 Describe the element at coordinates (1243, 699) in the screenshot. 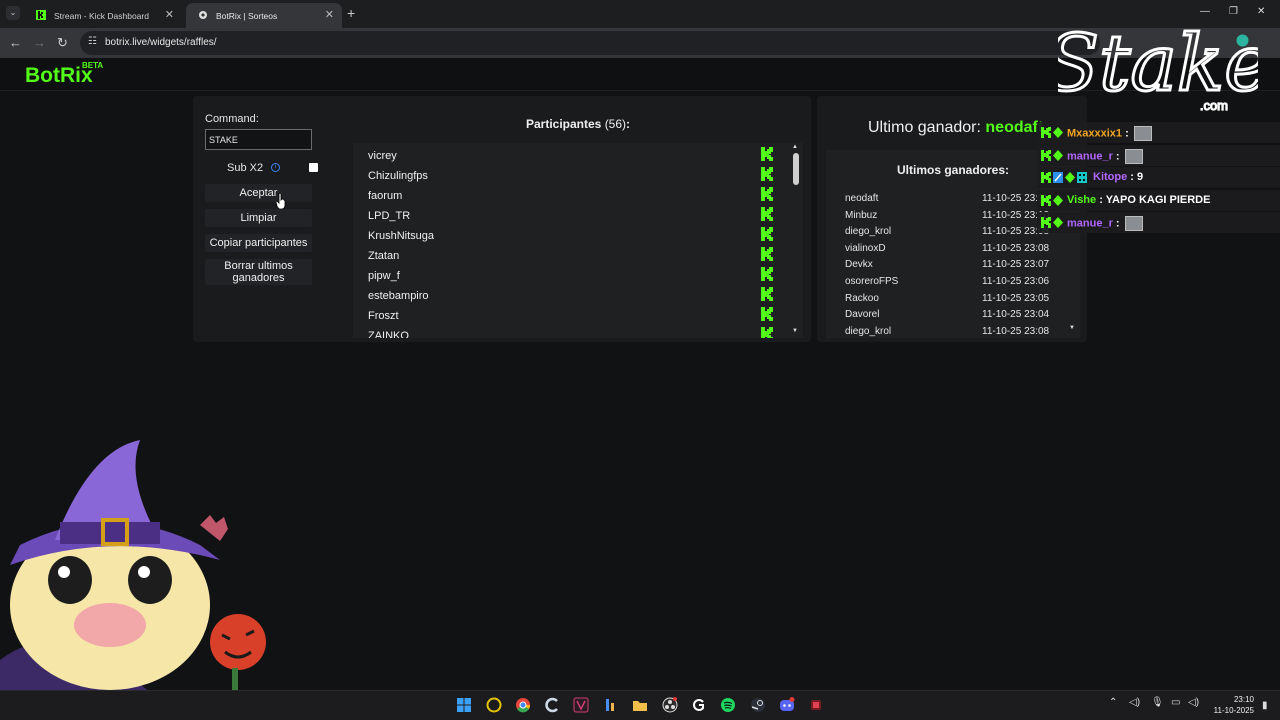

I see `clock-time: 23:10` at that location.